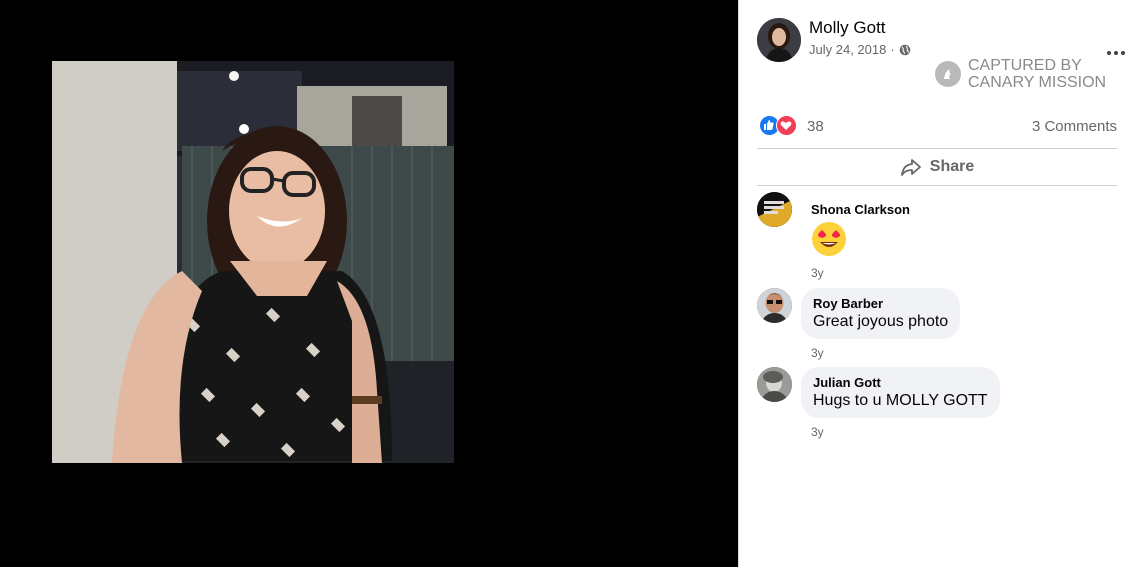 The image size is (1126, 567). Describe the element at coordinates (847, 28) in the screenshot. I see `author-name: Molly Gott` at that location.